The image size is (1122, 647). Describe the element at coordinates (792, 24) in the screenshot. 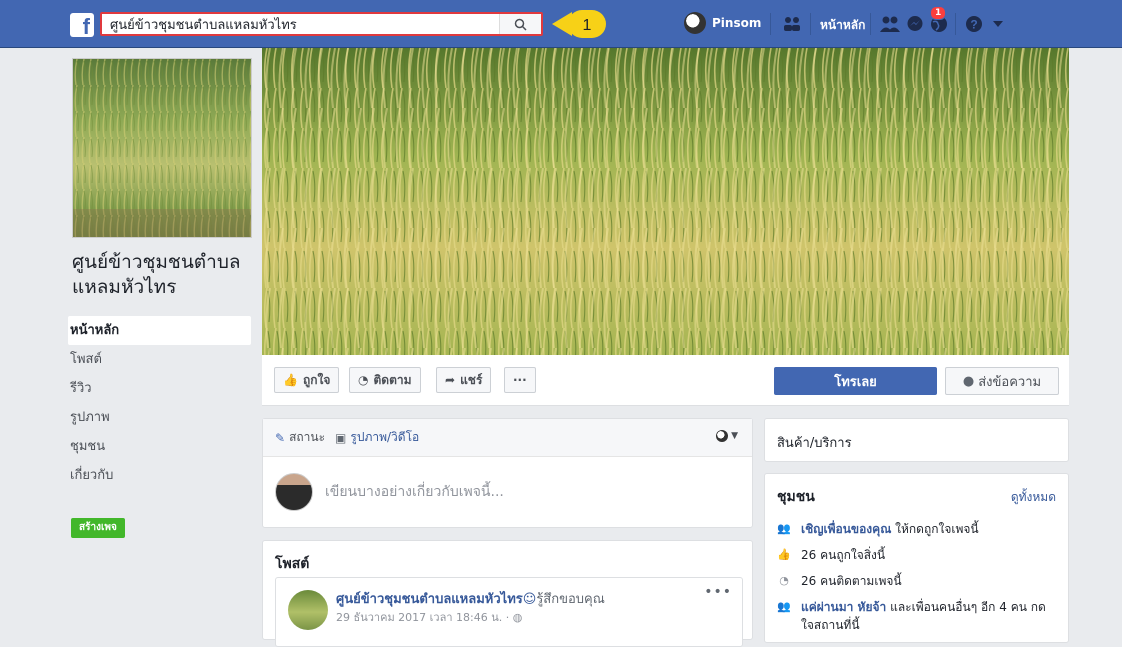

I see `find-friends-icon` at that location.